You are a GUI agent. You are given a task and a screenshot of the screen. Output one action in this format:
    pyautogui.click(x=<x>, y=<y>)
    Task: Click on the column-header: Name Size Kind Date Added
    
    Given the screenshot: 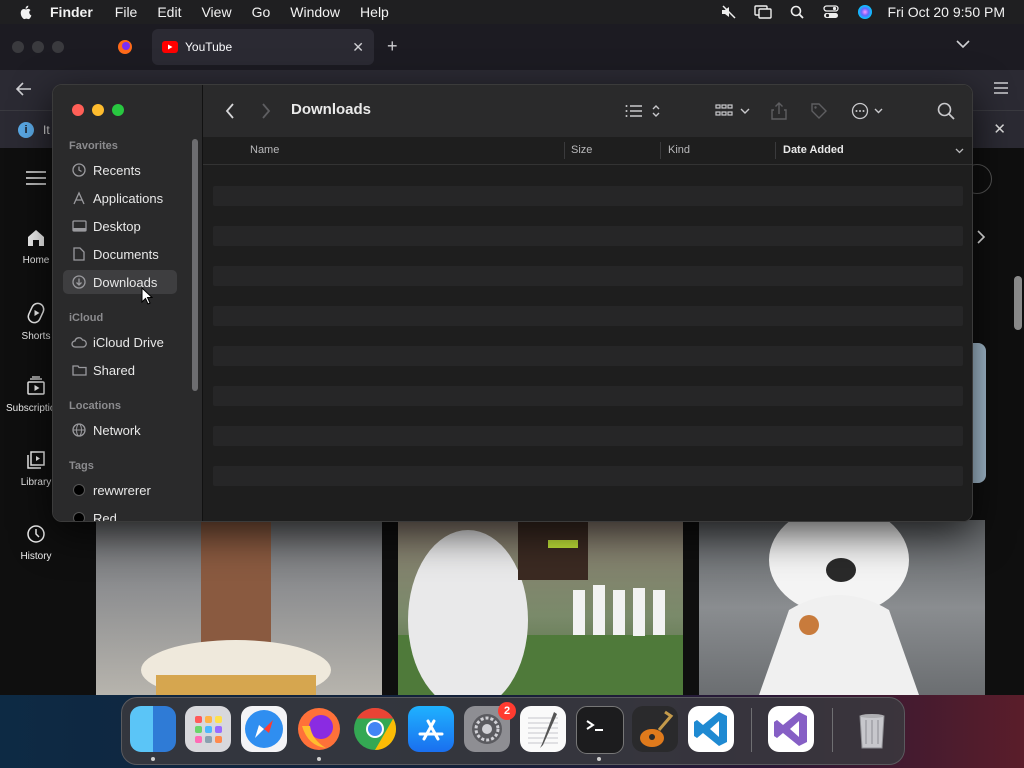 What is the action you would take?
    pyautogui.click(x=587, y=151)
    